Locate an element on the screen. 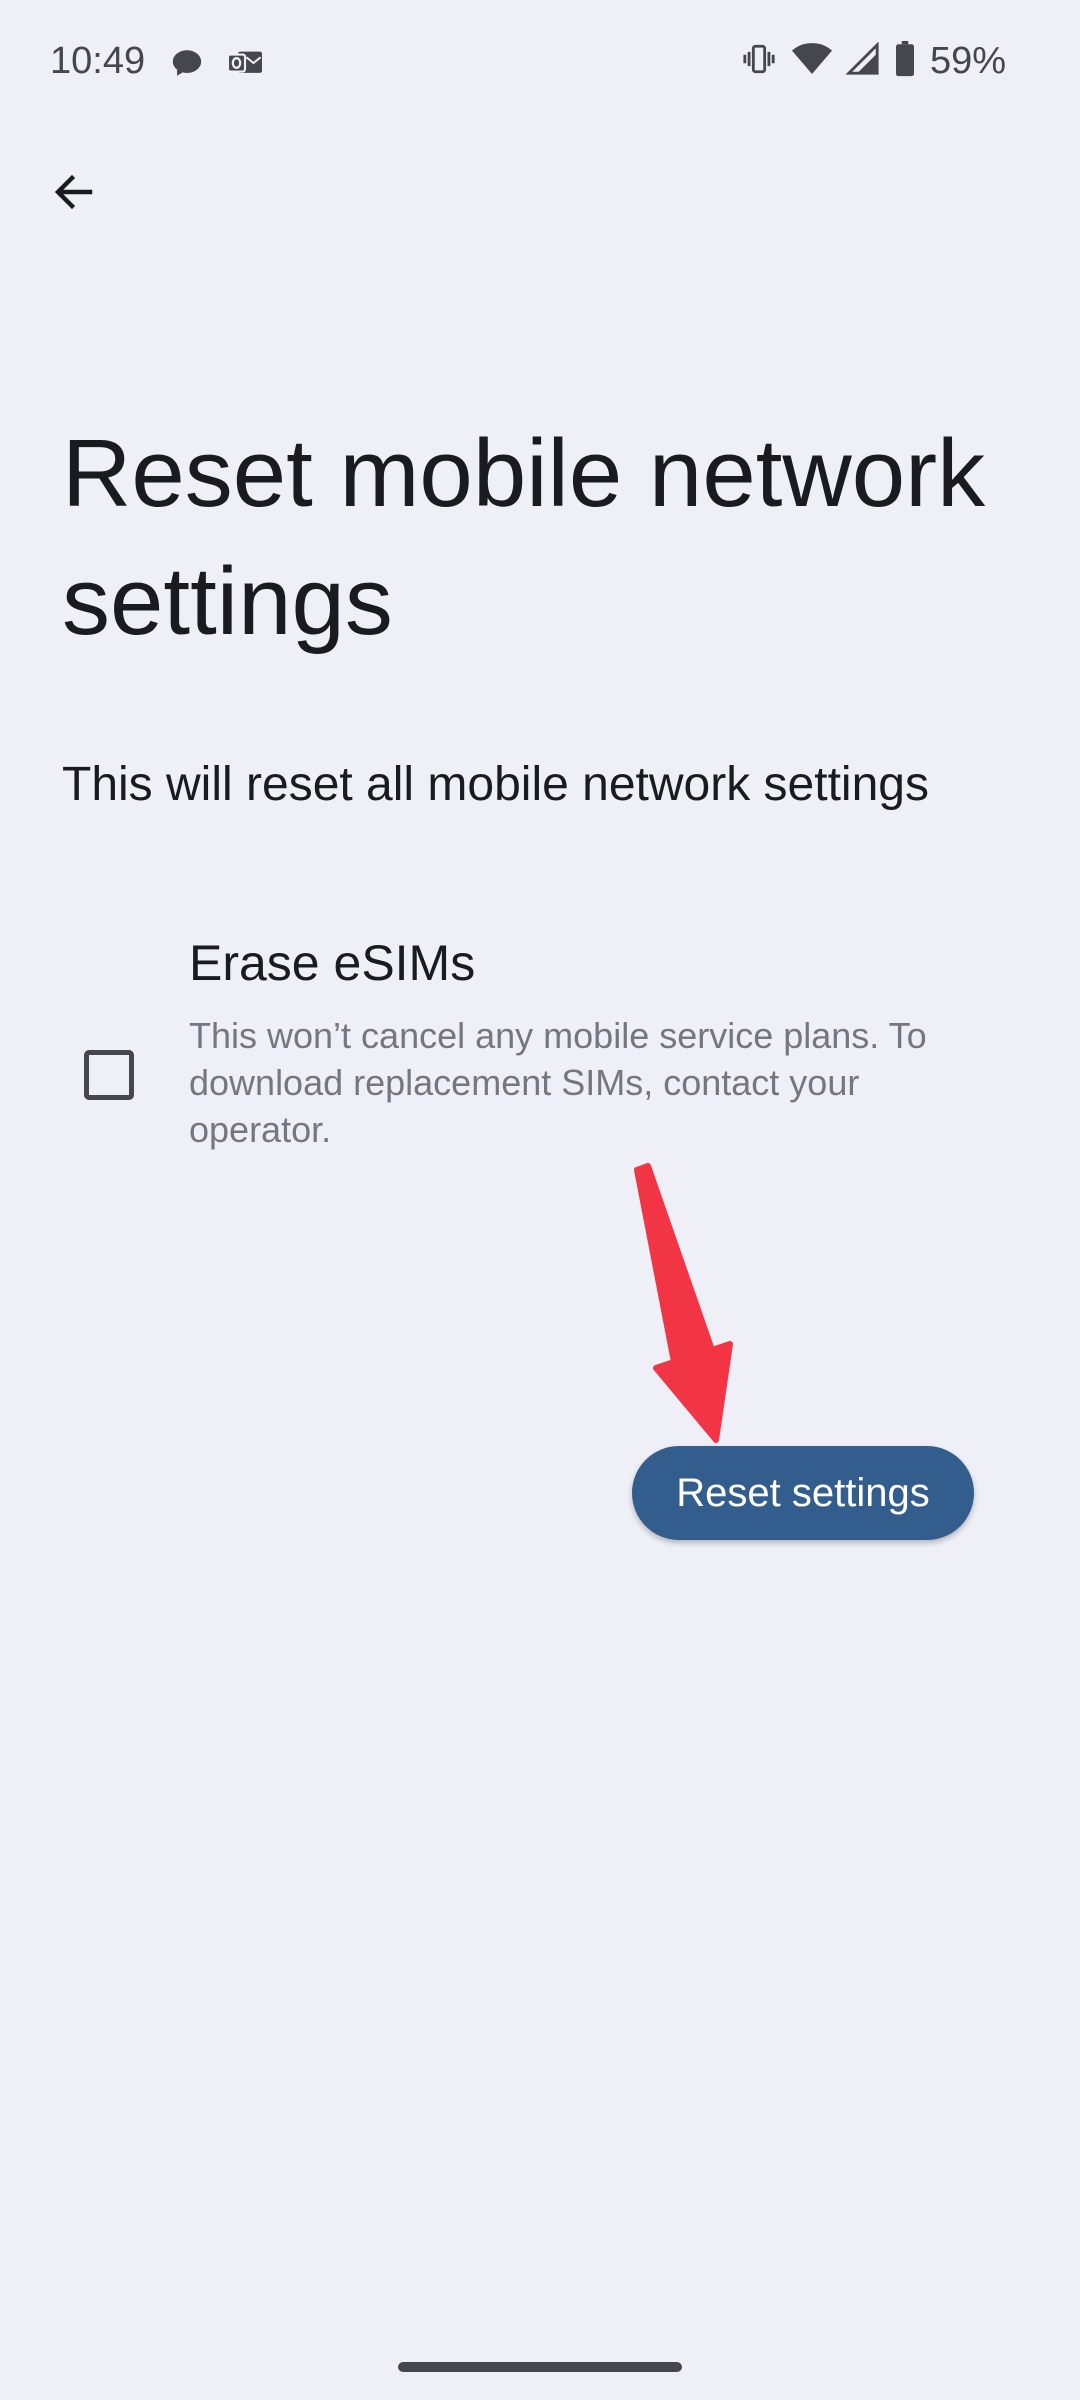 This screenshot has height=2400, width=1080. wifi-icon is located at coordinates (811, 61).